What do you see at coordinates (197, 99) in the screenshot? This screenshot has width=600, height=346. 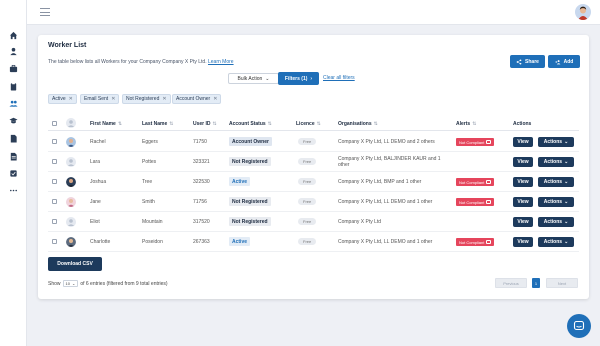 I see `filter-chip: Account Owner ✕` at bounding box center [197, 99].